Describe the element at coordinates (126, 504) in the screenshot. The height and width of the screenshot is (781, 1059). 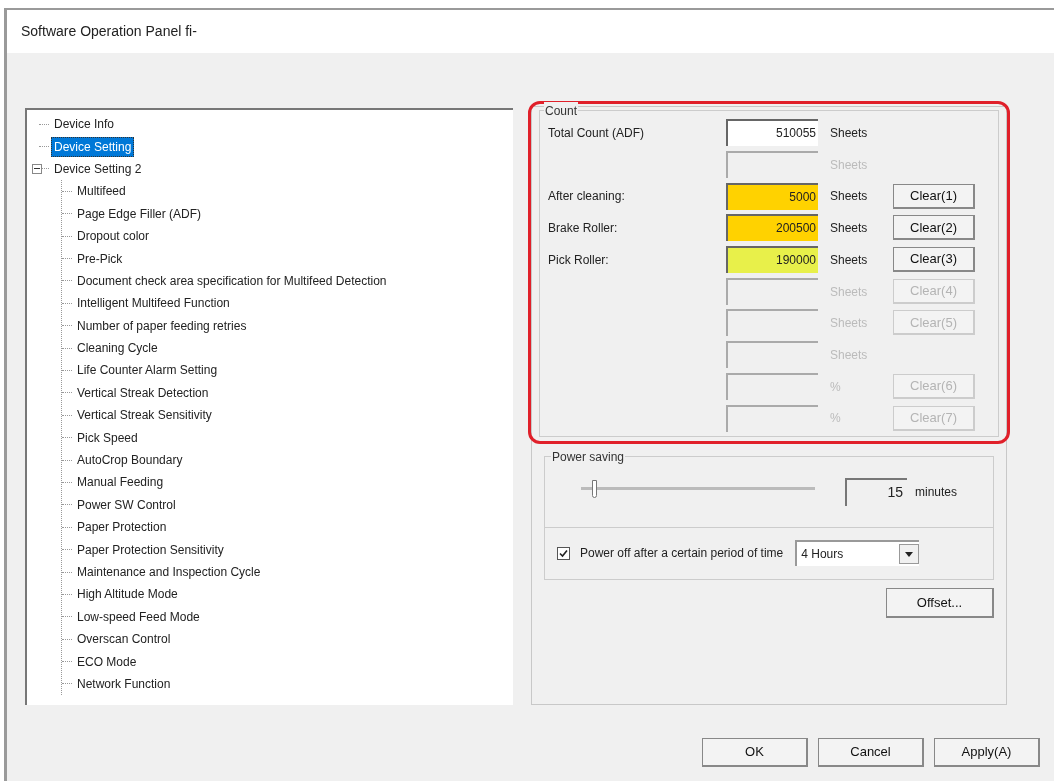
I see `tree-item: Power SW Control` at that location.